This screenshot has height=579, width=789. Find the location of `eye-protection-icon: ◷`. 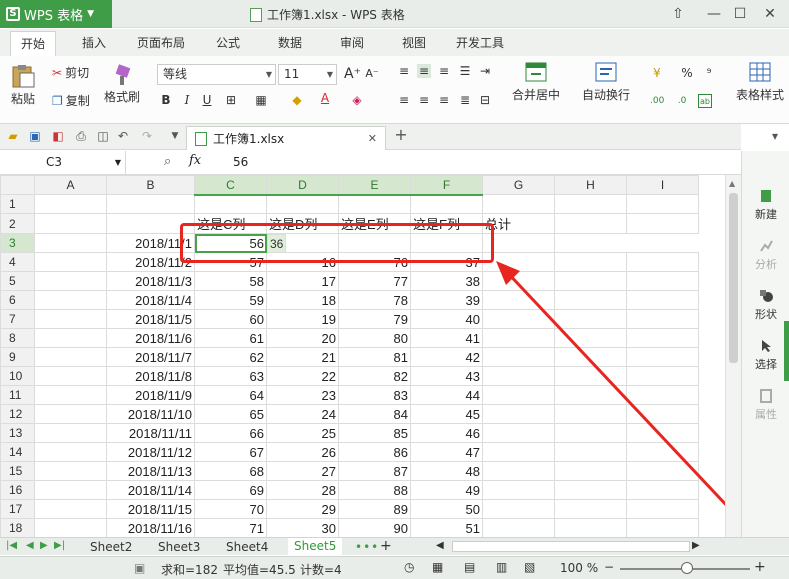

eye-protection-icon: ◷ is located at coordinates (409, 567).